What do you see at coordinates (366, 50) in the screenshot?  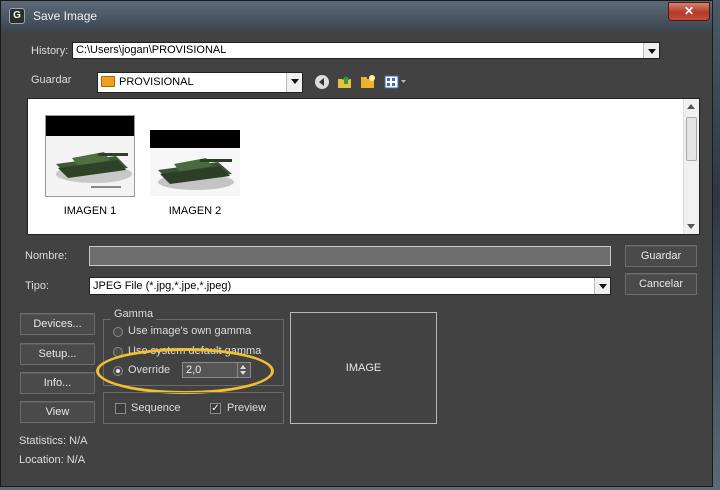 I see `history-dropdown: C:\Users\jogan\PROVISIONAL` at bounding box center [366, 50].